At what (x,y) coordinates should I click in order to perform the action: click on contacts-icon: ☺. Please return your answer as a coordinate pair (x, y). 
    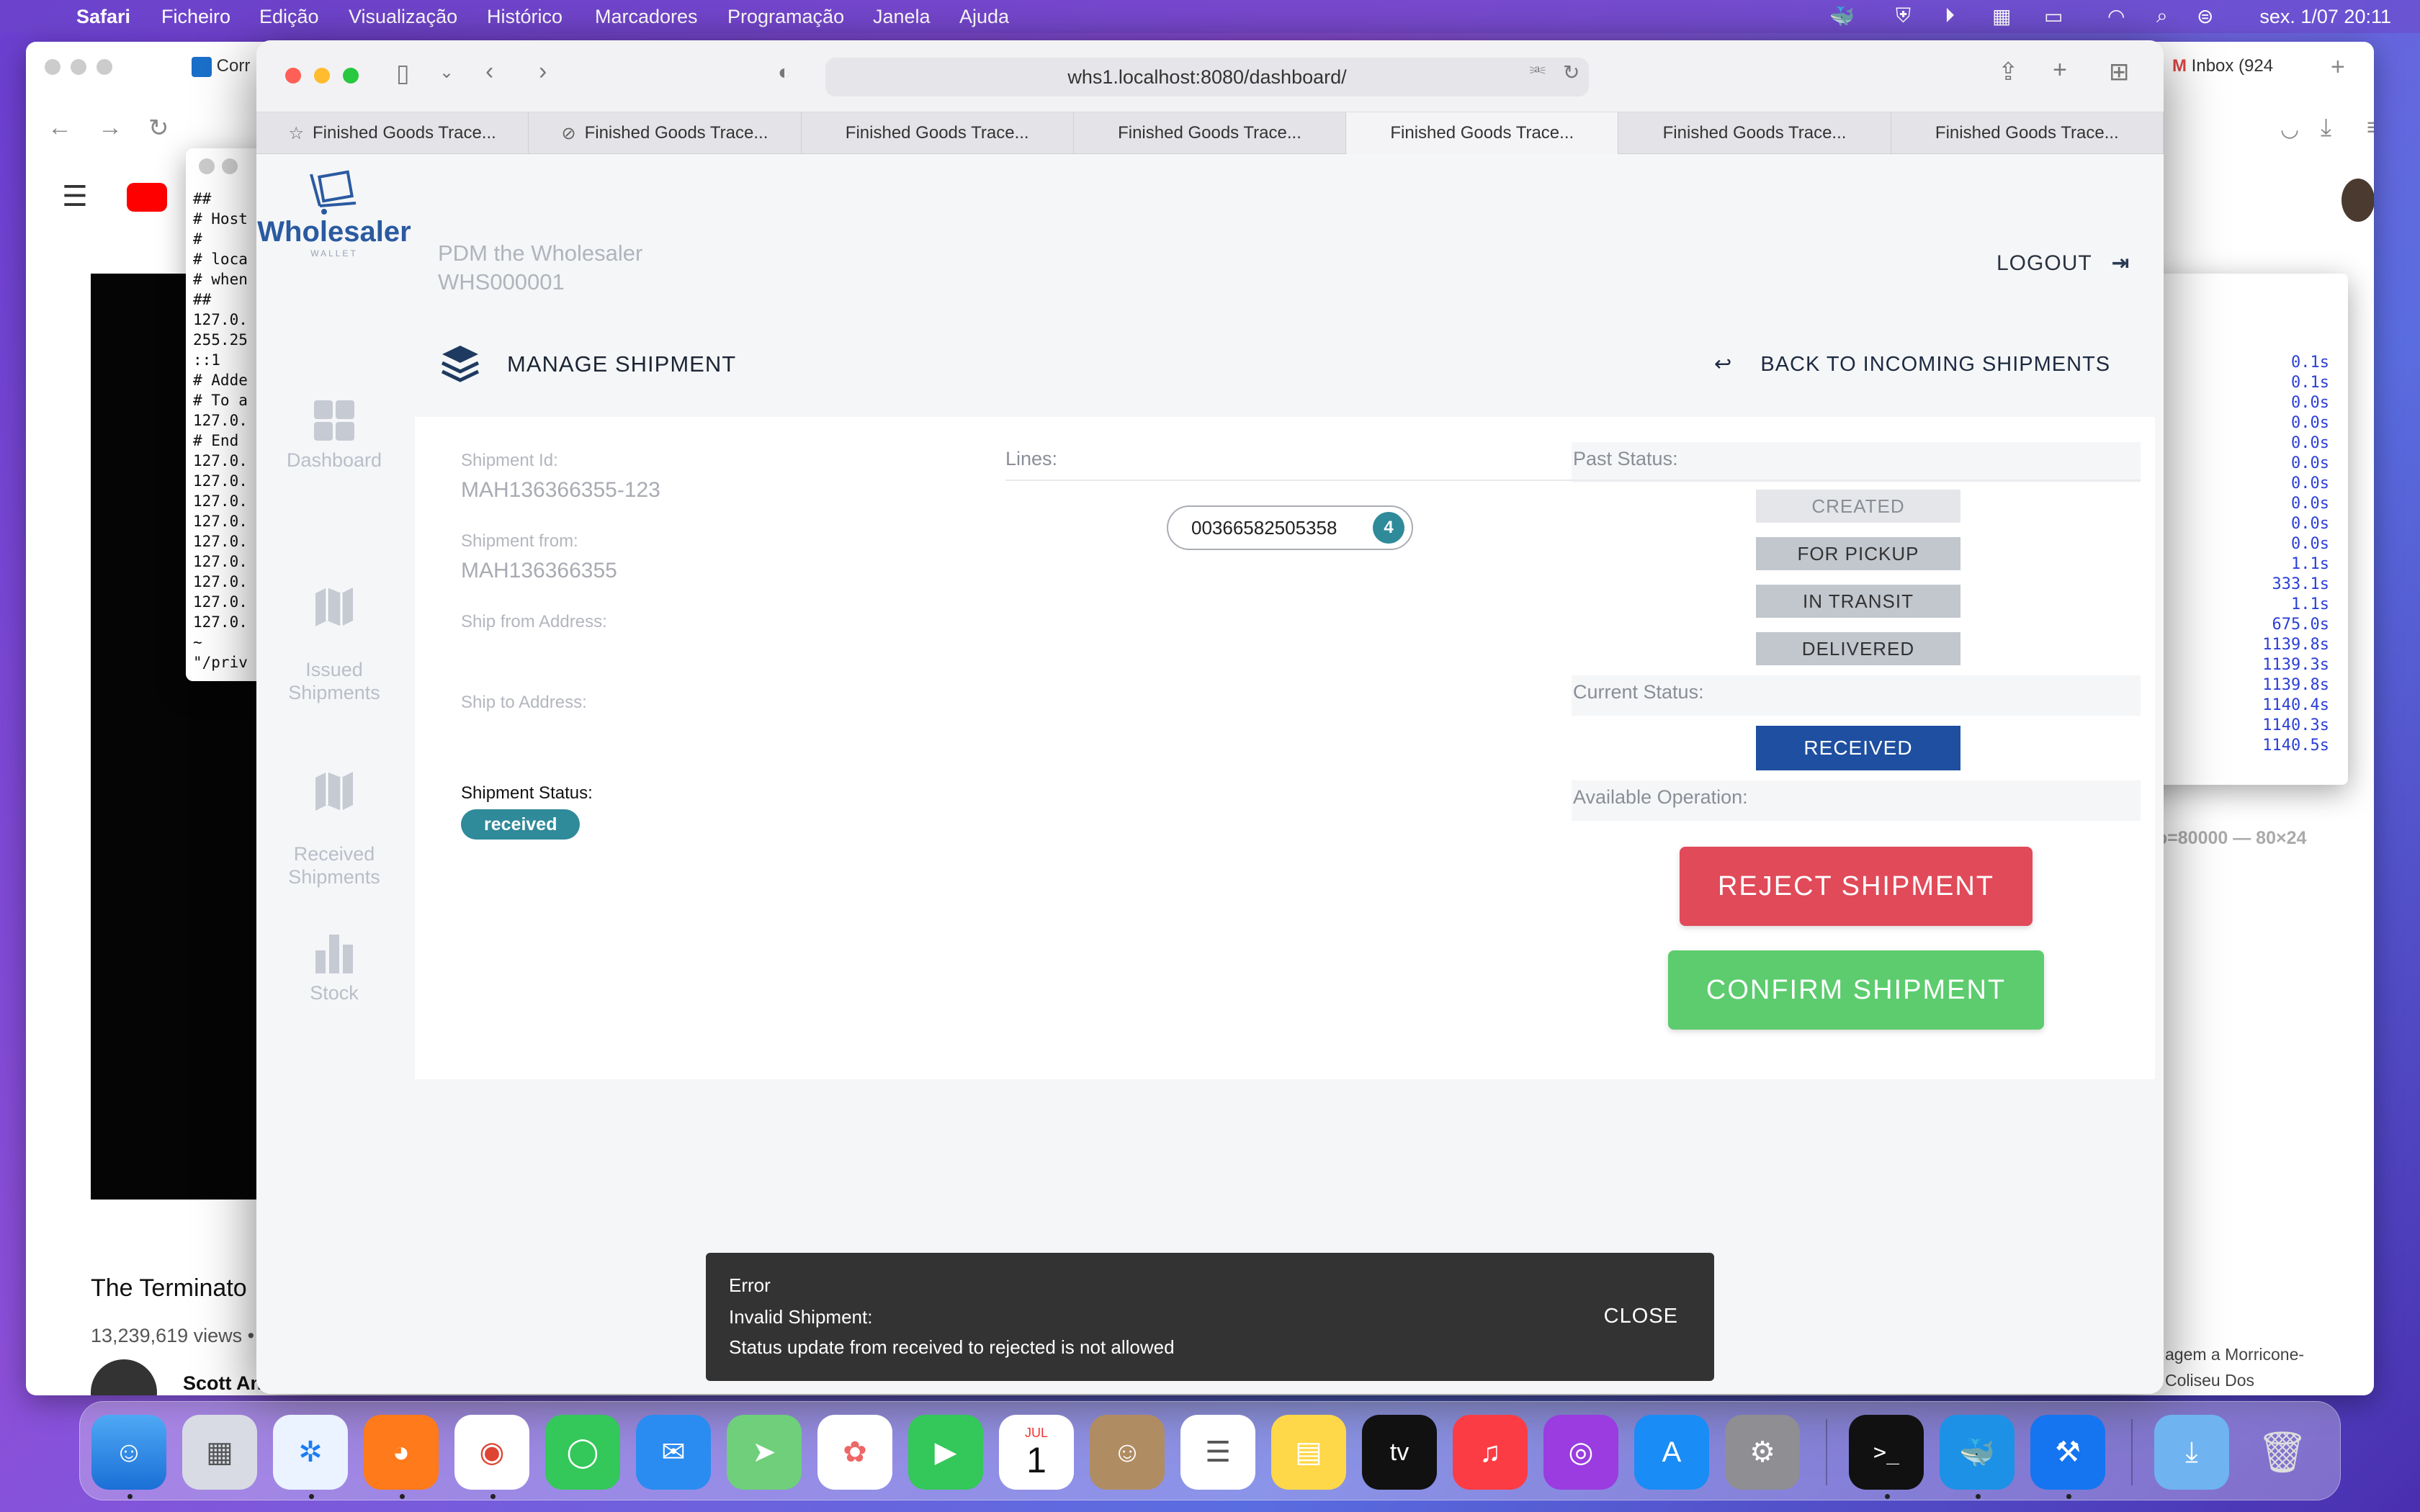
    Looking at the image, I should click on (1127, 1452).